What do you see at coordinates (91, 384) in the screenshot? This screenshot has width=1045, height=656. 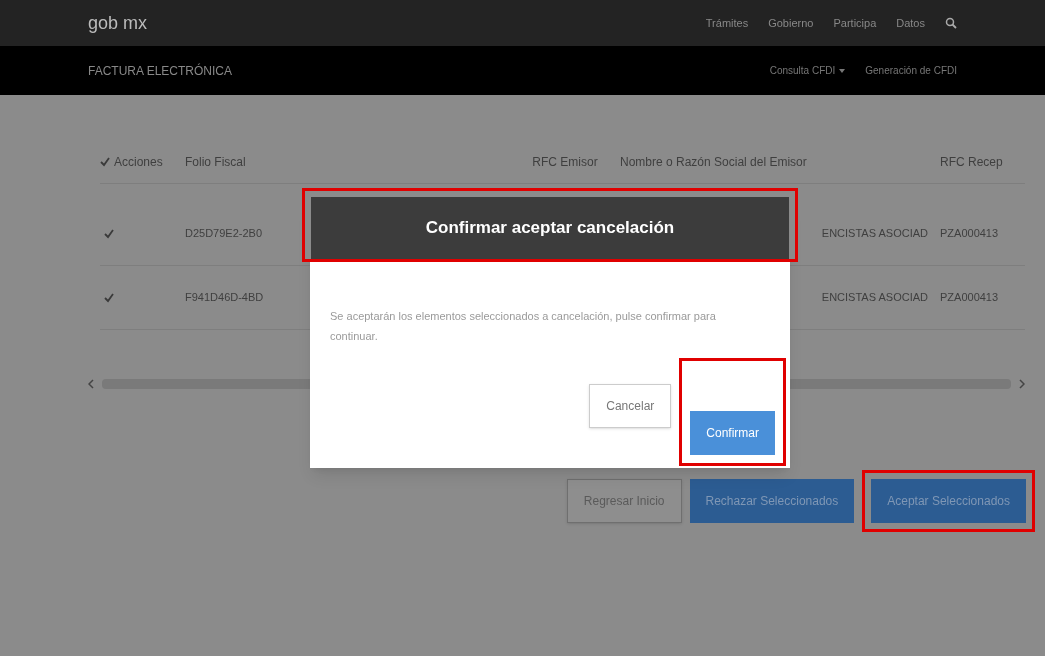 I see `chevron-left-icon` at bounding box center [91, 384].